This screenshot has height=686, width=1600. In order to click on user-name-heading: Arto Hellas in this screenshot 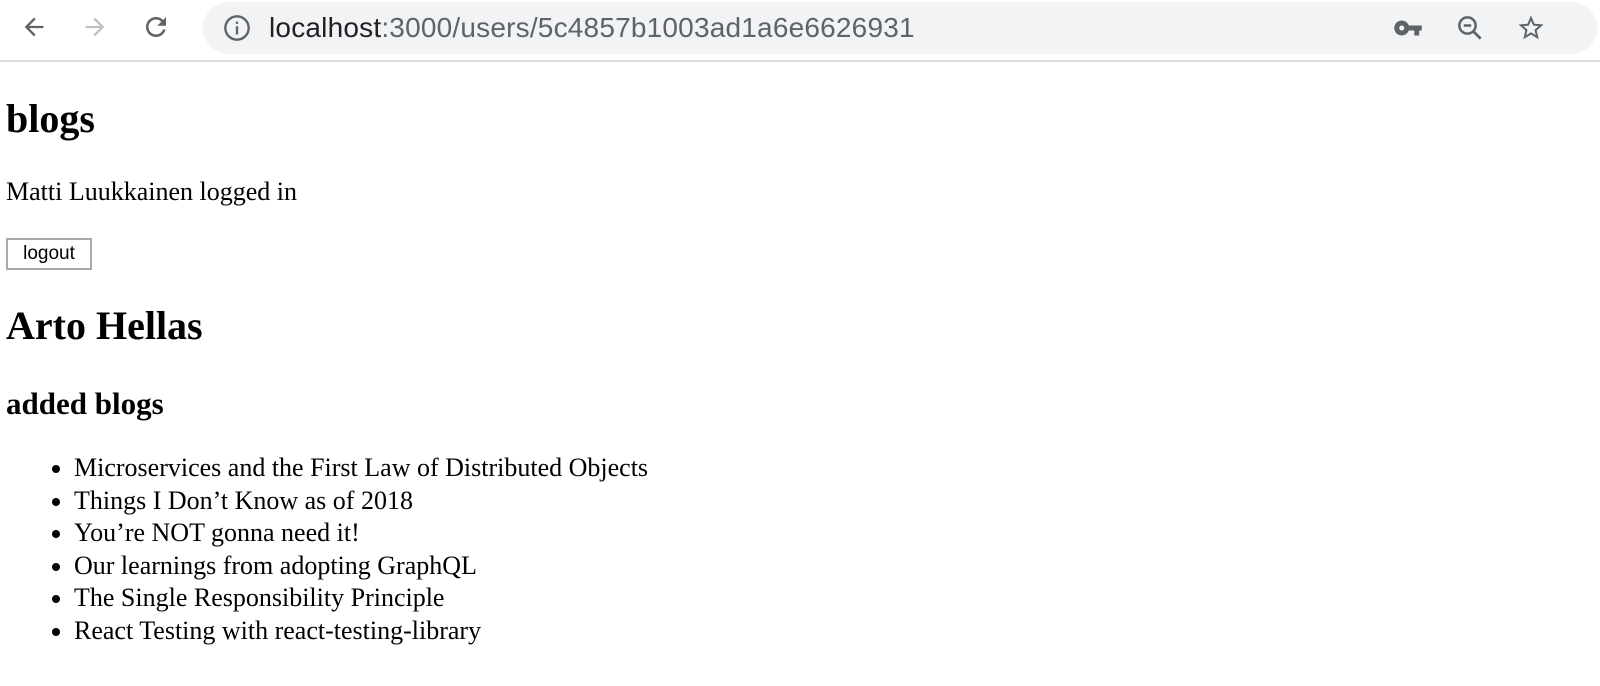, I will do `click(104, 325)`.